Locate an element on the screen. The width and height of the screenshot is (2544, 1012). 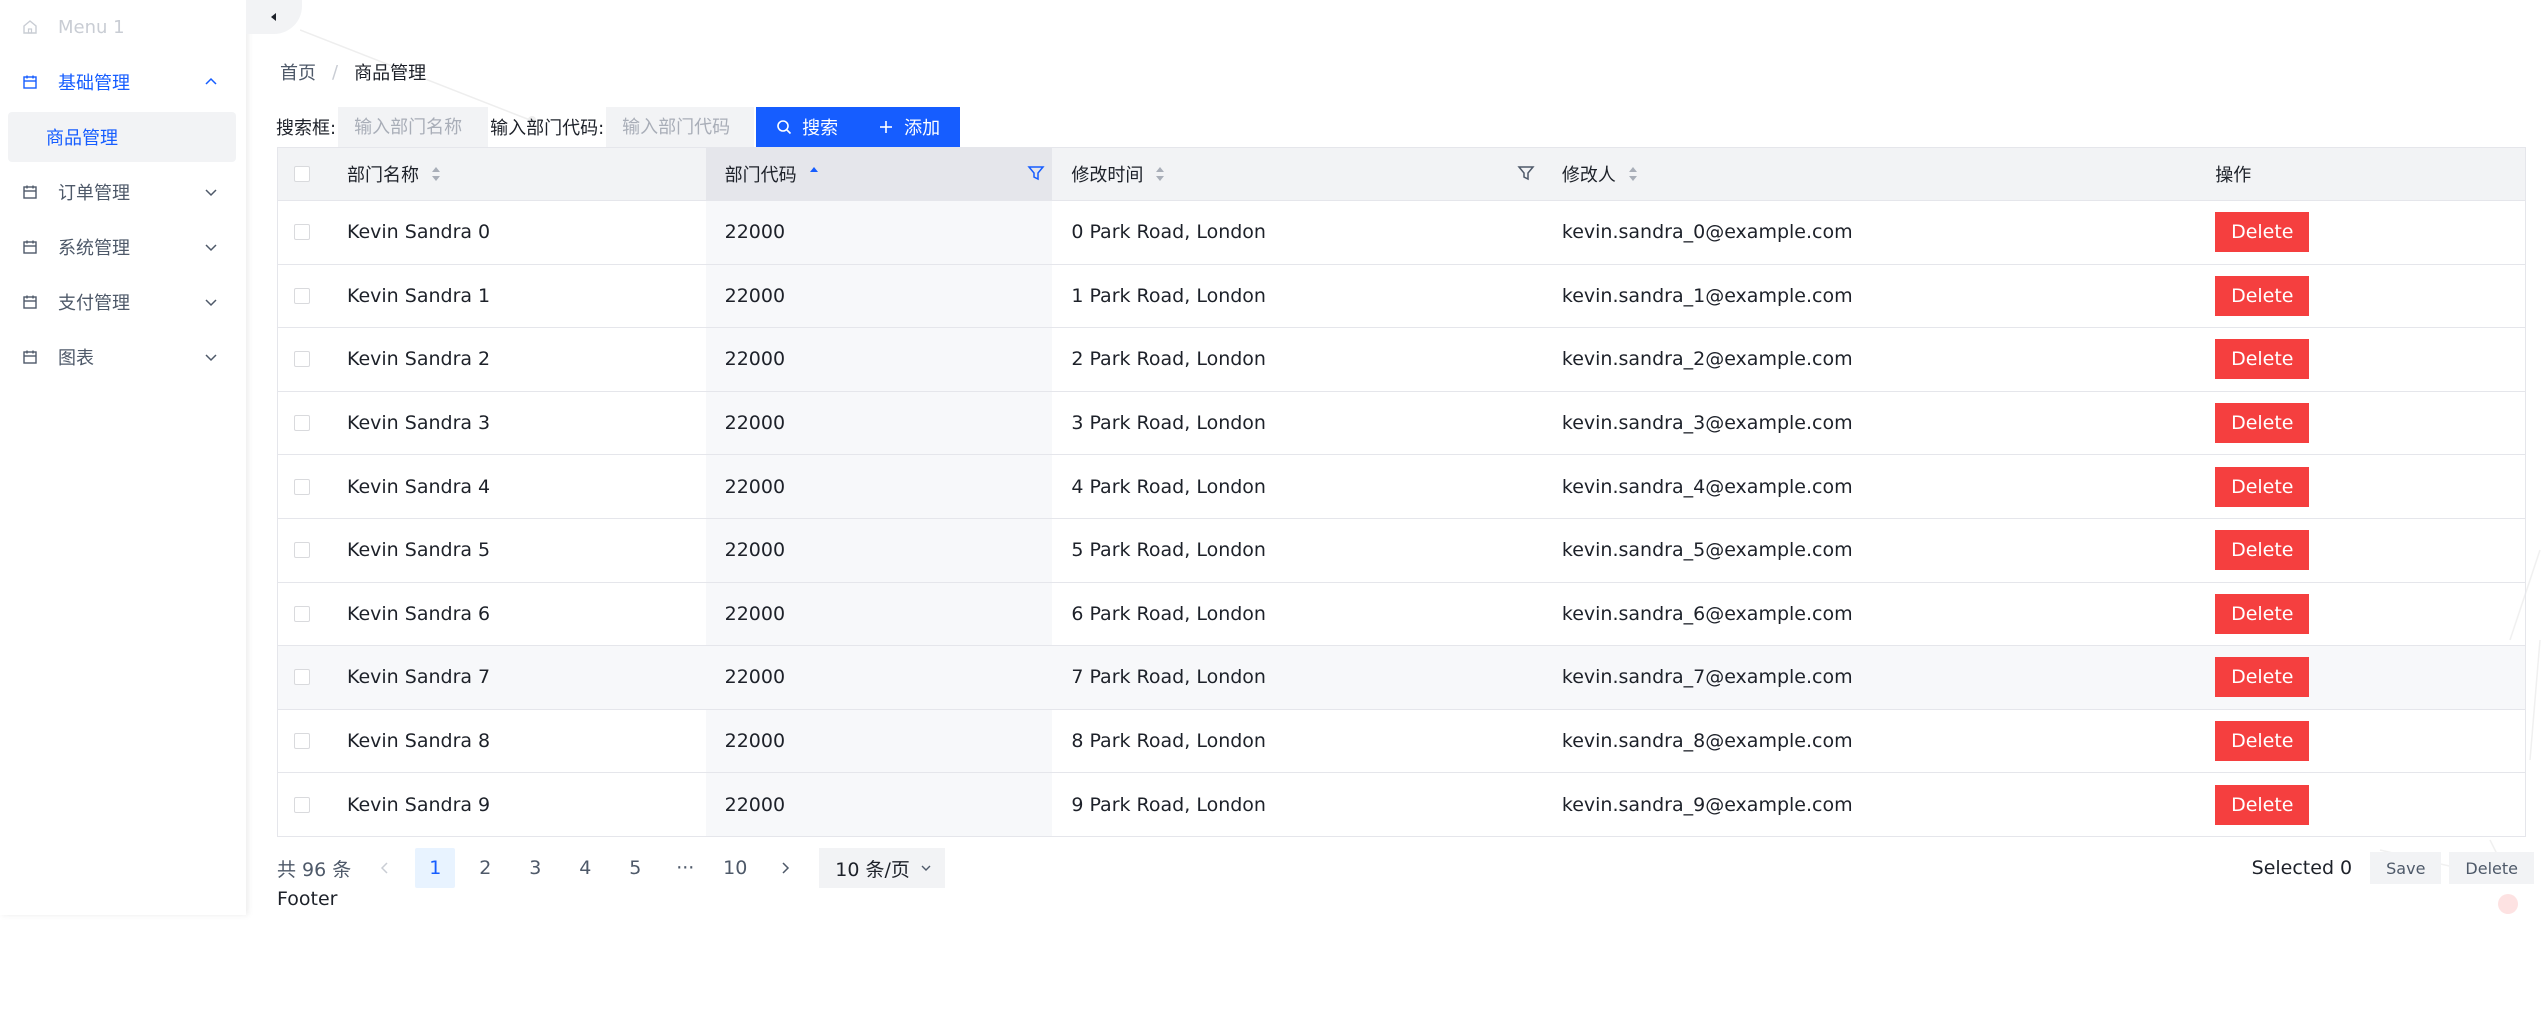
department-name-input is located at coordinates (413, 127).